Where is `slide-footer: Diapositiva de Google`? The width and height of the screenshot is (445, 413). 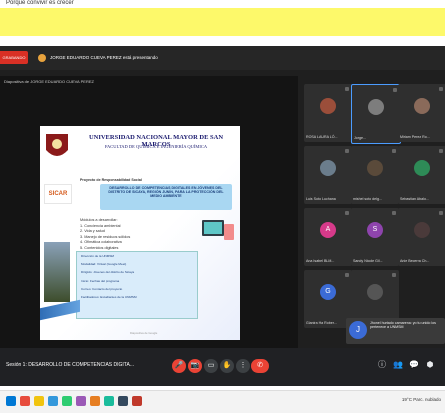
slide-footer: Diapositiva de Google is located at coordinates (144, 333).